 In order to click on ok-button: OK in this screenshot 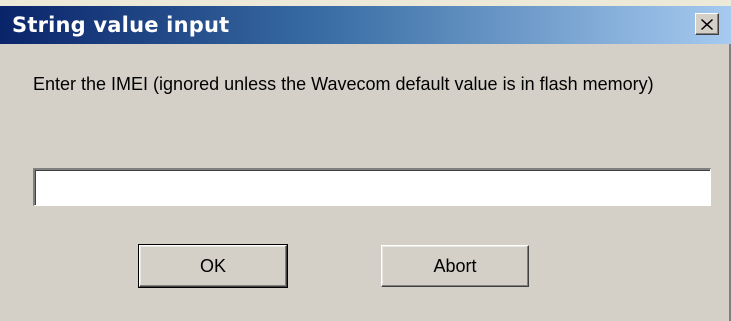, I will do `click(213, 266)`.